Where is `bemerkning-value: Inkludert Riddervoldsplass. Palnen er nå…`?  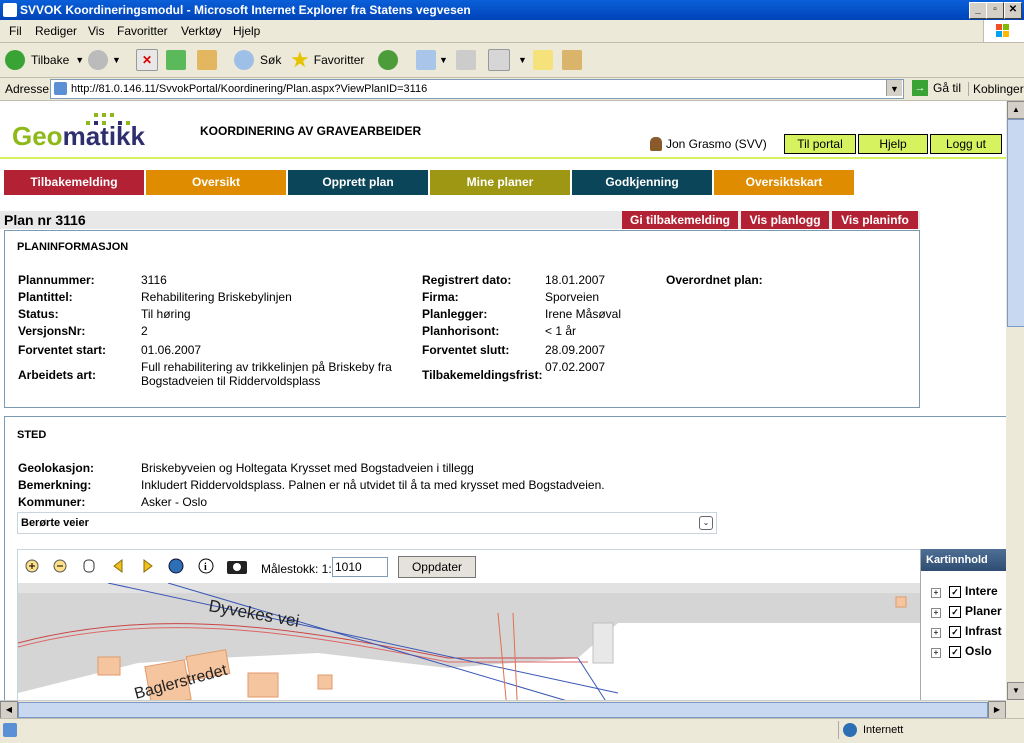 bemerkning-value: Inkludert Riddervoldsplass. Palnen er nå… is located at coordinates (373, 485).